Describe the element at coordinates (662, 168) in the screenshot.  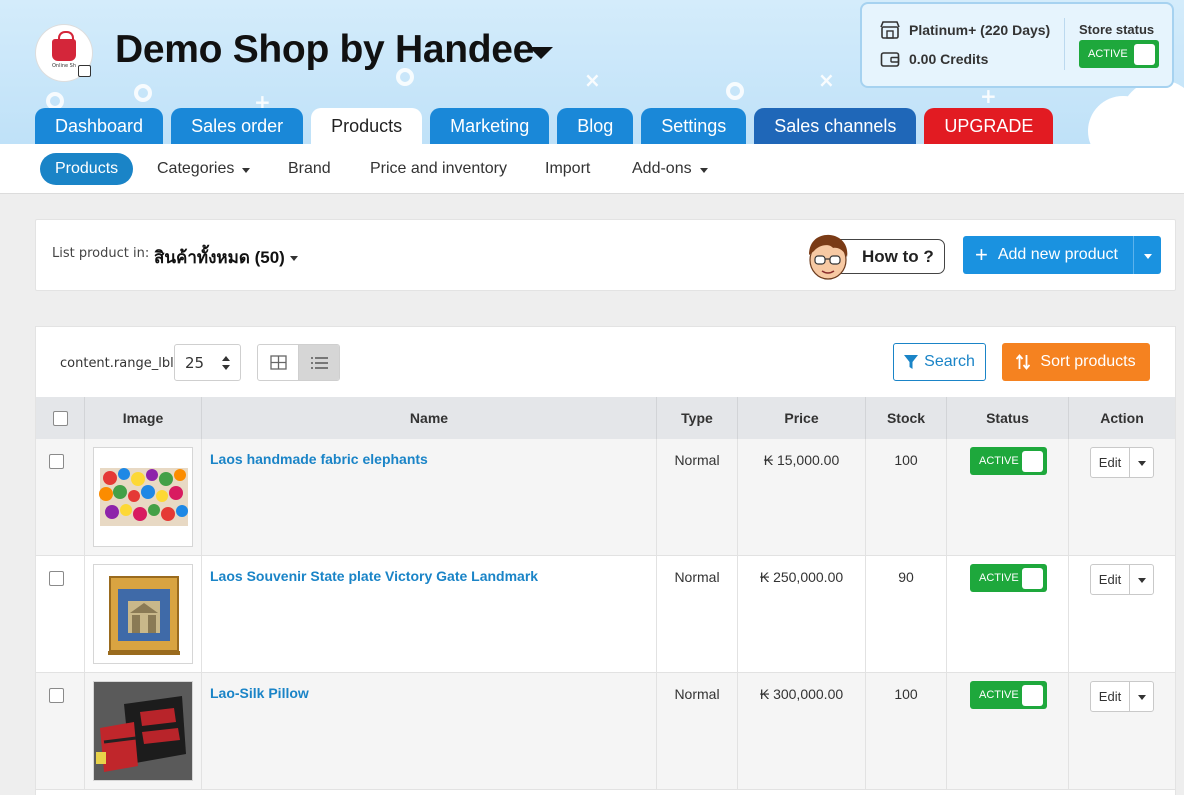
I see `subnav-label: Add-ons` at that location.